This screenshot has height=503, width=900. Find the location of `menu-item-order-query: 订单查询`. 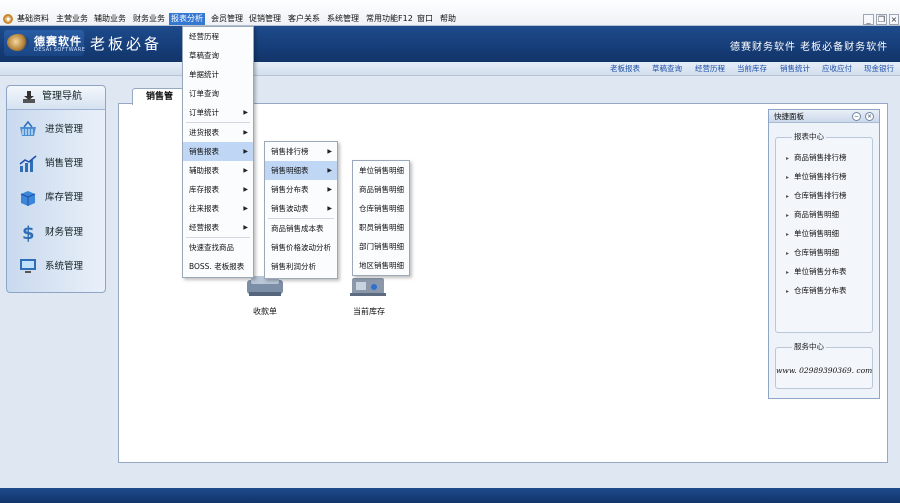

menu-item-order-query: 订单查询 is located at coordinates (218, 93).